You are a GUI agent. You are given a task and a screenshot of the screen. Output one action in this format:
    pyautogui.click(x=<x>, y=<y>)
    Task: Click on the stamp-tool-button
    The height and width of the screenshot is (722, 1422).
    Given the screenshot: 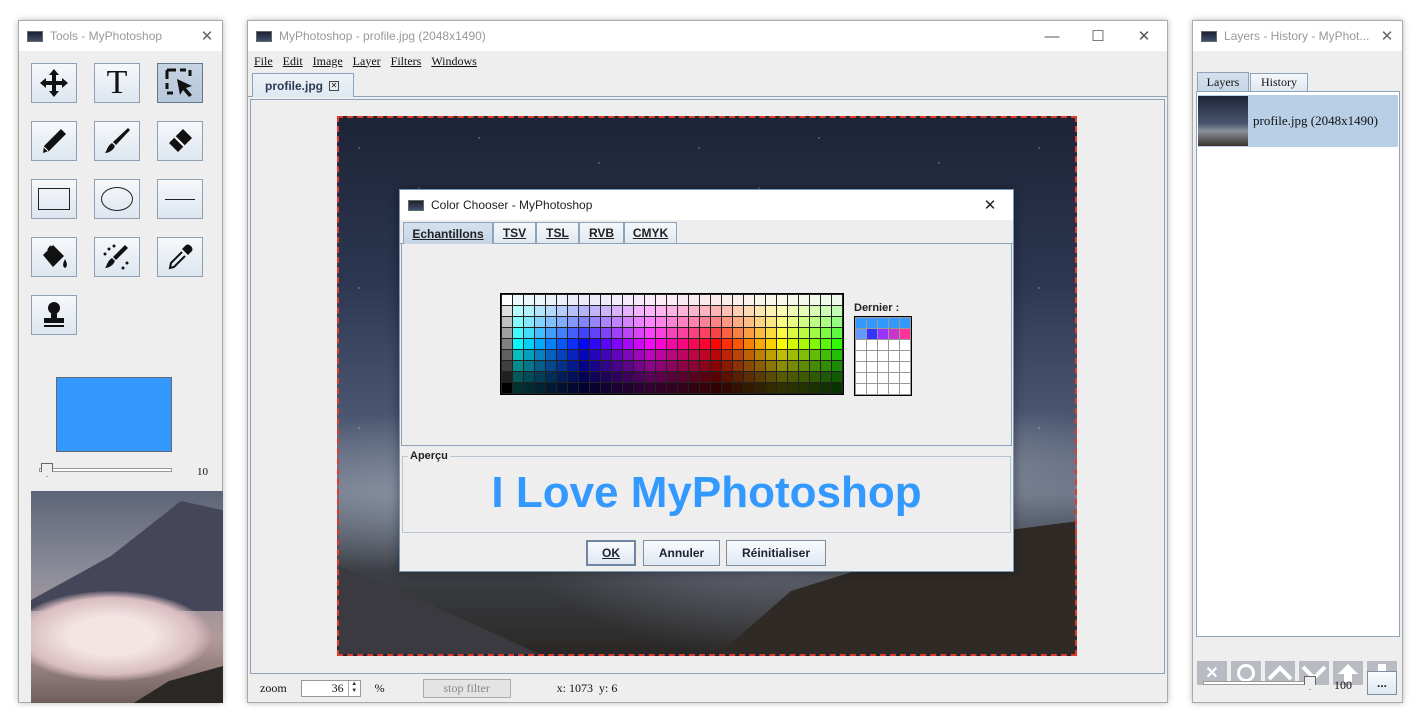 What is the action you would take?
    pyautogui.click(x=54, y=315)
    